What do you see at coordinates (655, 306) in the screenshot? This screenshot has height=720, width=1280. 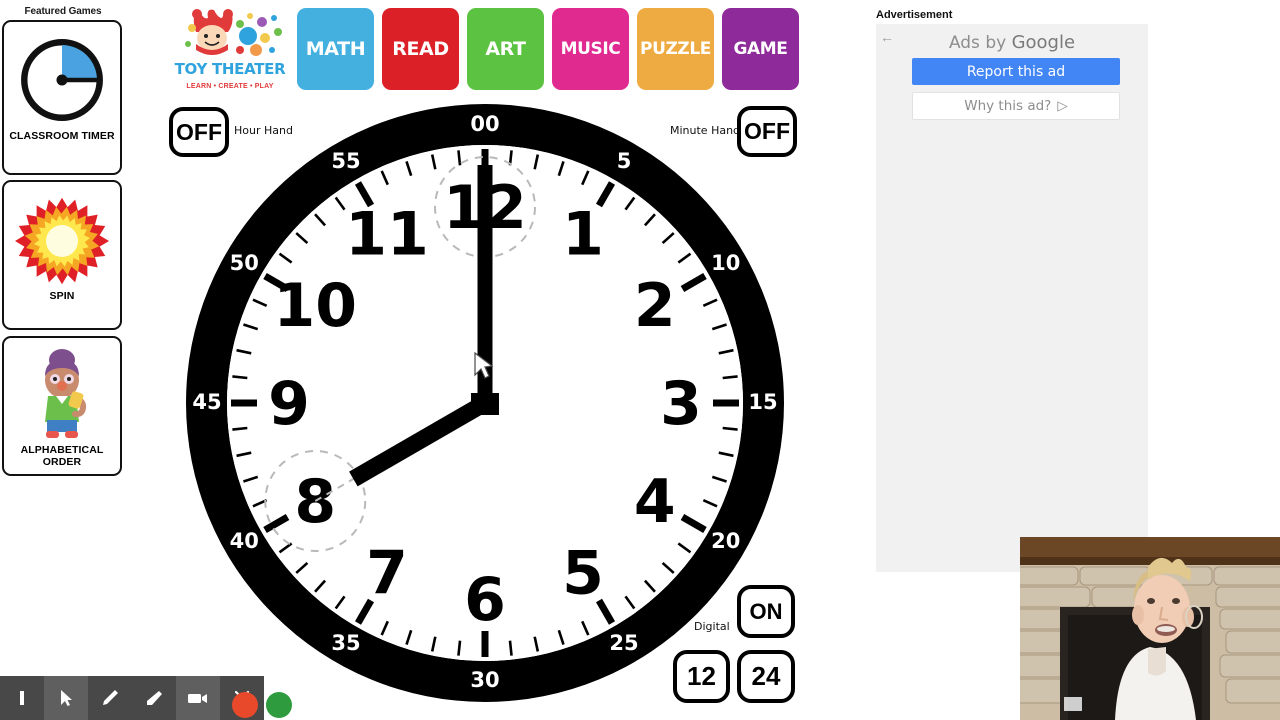 I see `clock-hour-numeral: 2` at bounding box center [655, 306].